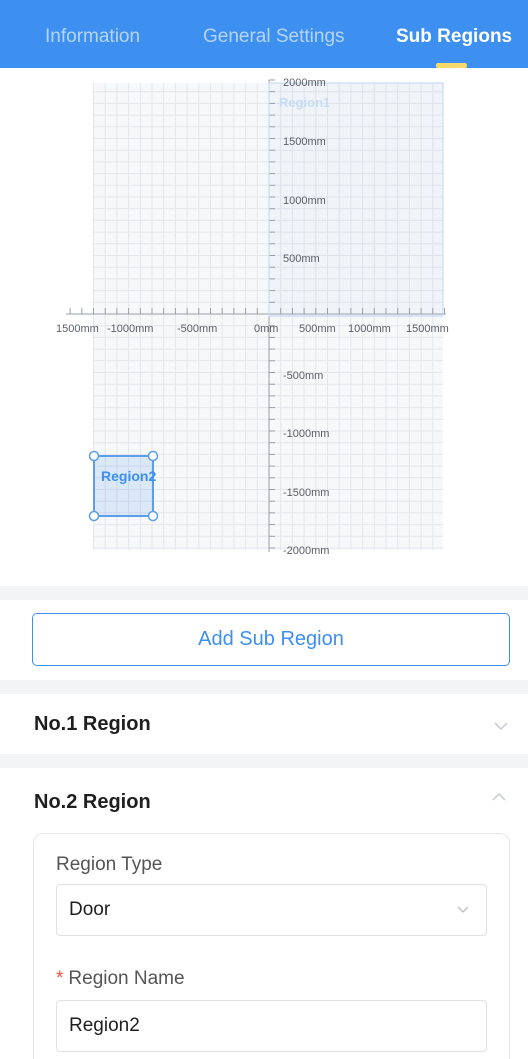 The width and height of the screenshot is (528, 1059). I want to click on x-tick-label: 0mm, so click(266, 329).